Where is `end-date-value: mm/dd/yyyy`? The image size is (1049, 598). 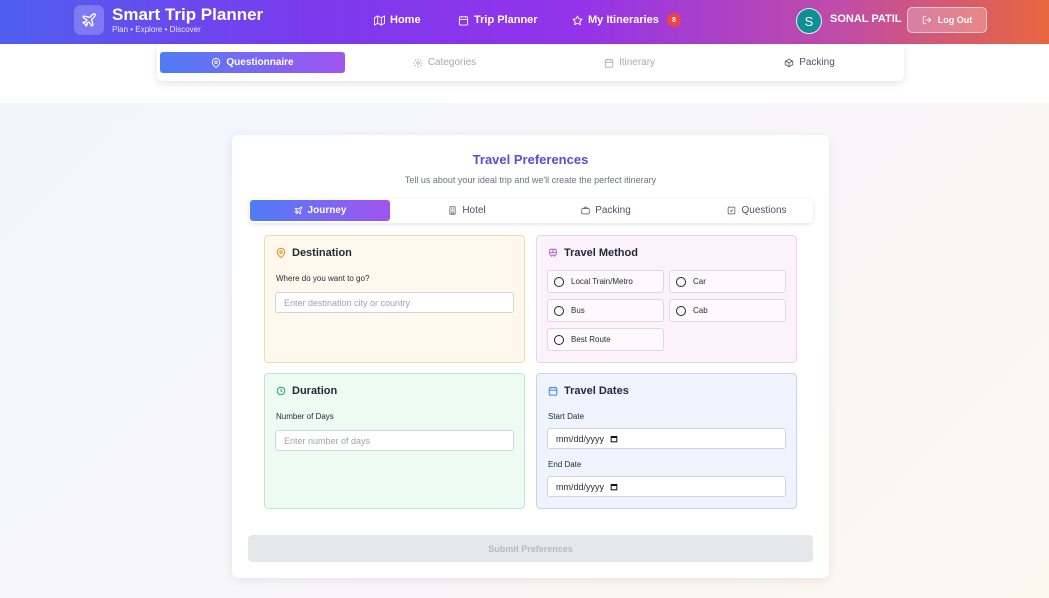
end-date-value: mm/dd/yyyy is located at coordinates (580, 486).